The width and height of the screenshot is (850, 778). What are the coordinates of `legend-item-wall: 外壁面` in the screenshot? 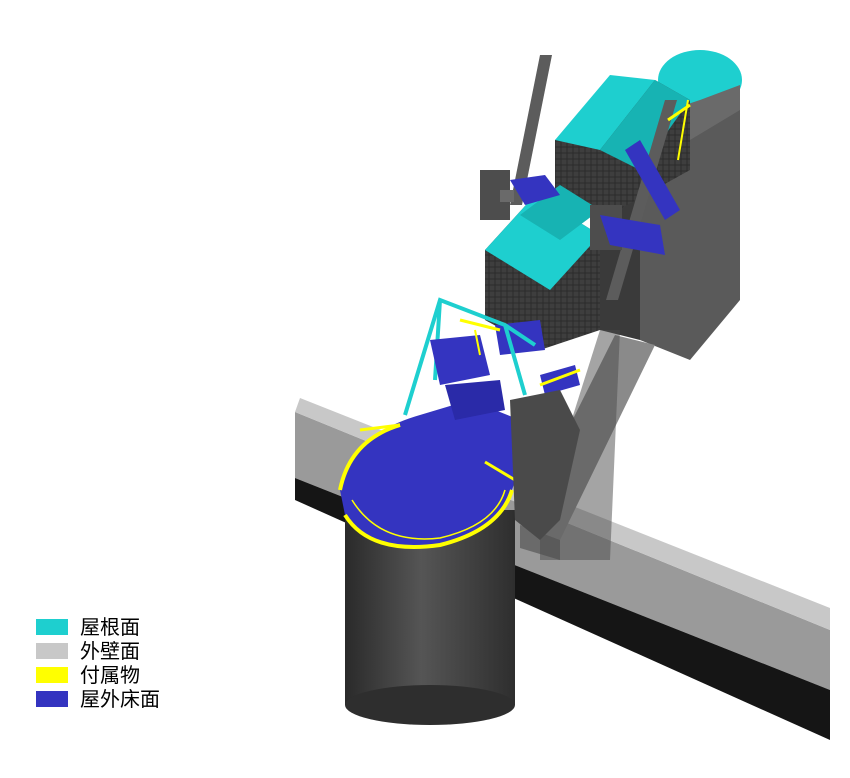 It's located at (98, 651).